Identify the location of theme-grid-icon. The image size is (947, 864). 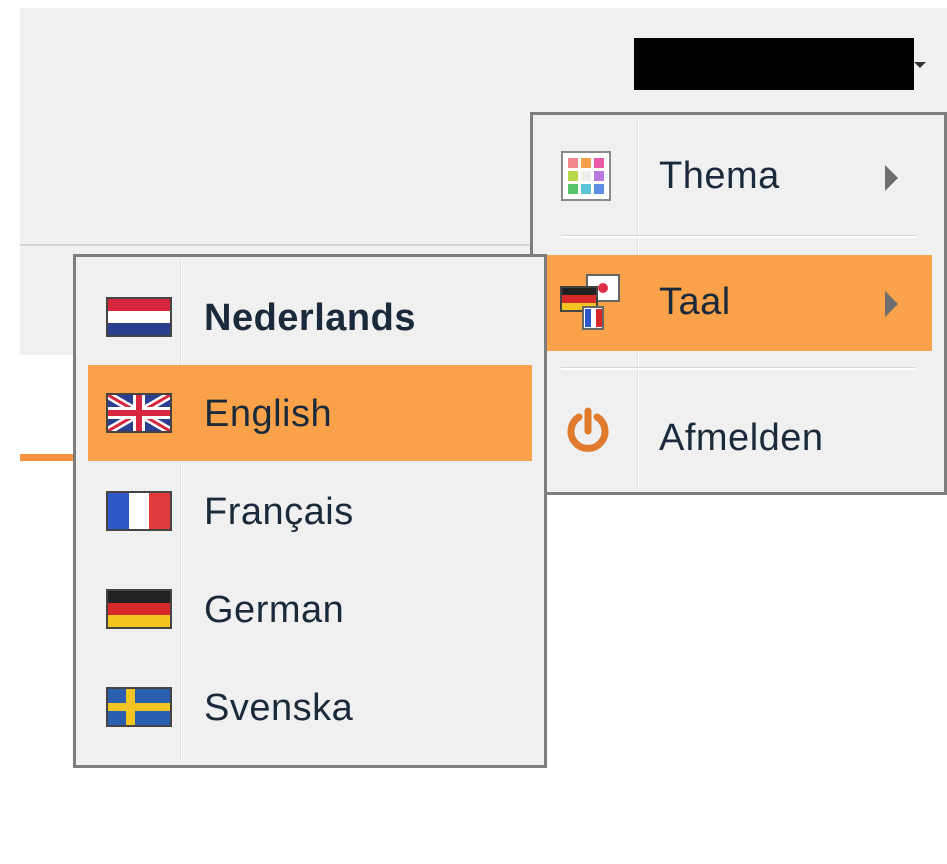
(586, 178).